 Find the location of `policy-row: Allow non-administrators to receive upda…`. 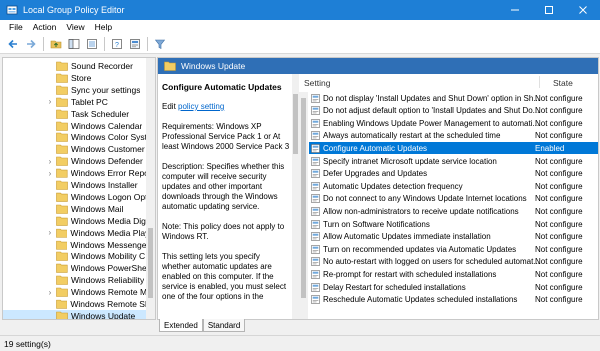

policy-row: Allow non-administrators to receive upda… is located at coordinates (453, 211).